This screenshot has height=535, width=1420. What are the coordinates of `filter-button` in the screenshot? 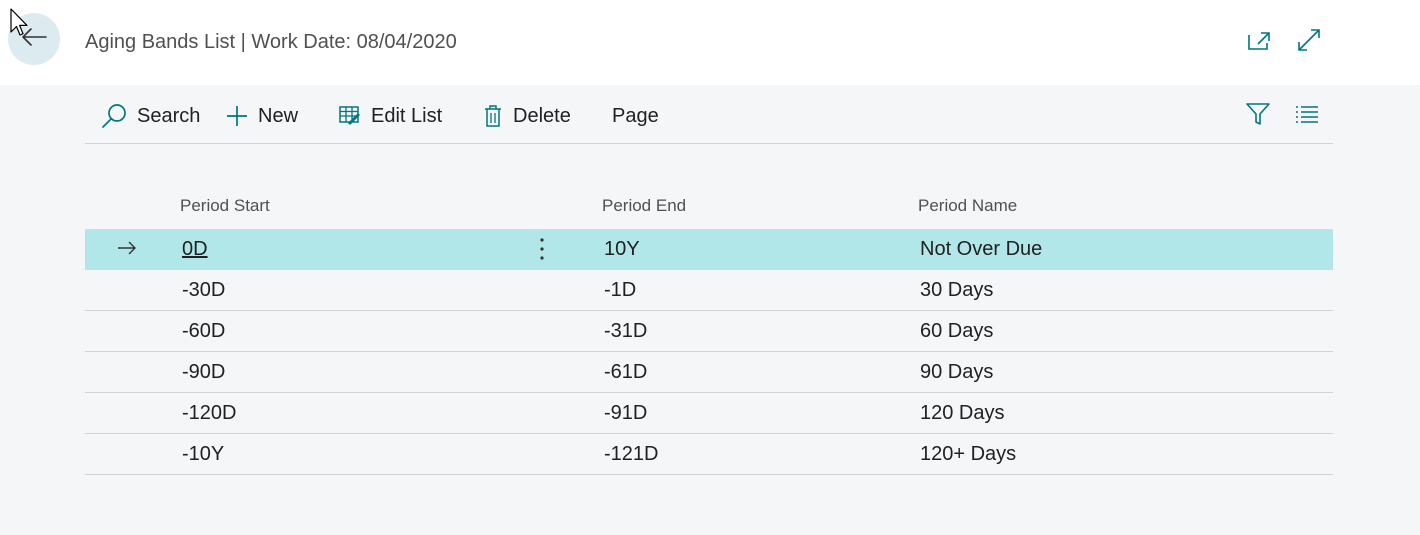 It's located at (1258, 116).